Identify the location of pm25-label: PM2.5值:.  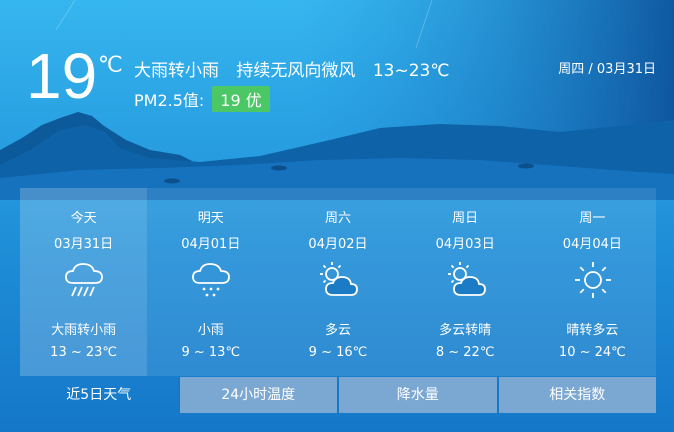
(169, 100).